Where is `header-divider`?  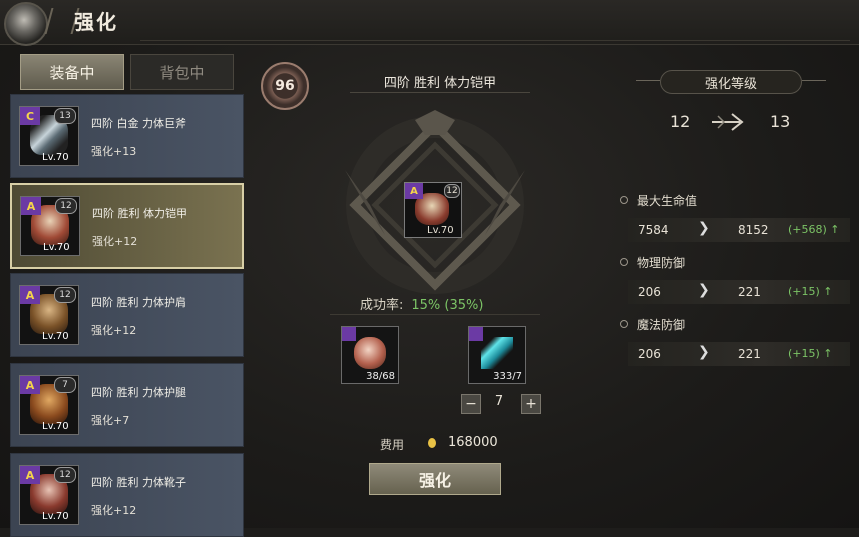 header-divider is located at coordinates (495, 40).